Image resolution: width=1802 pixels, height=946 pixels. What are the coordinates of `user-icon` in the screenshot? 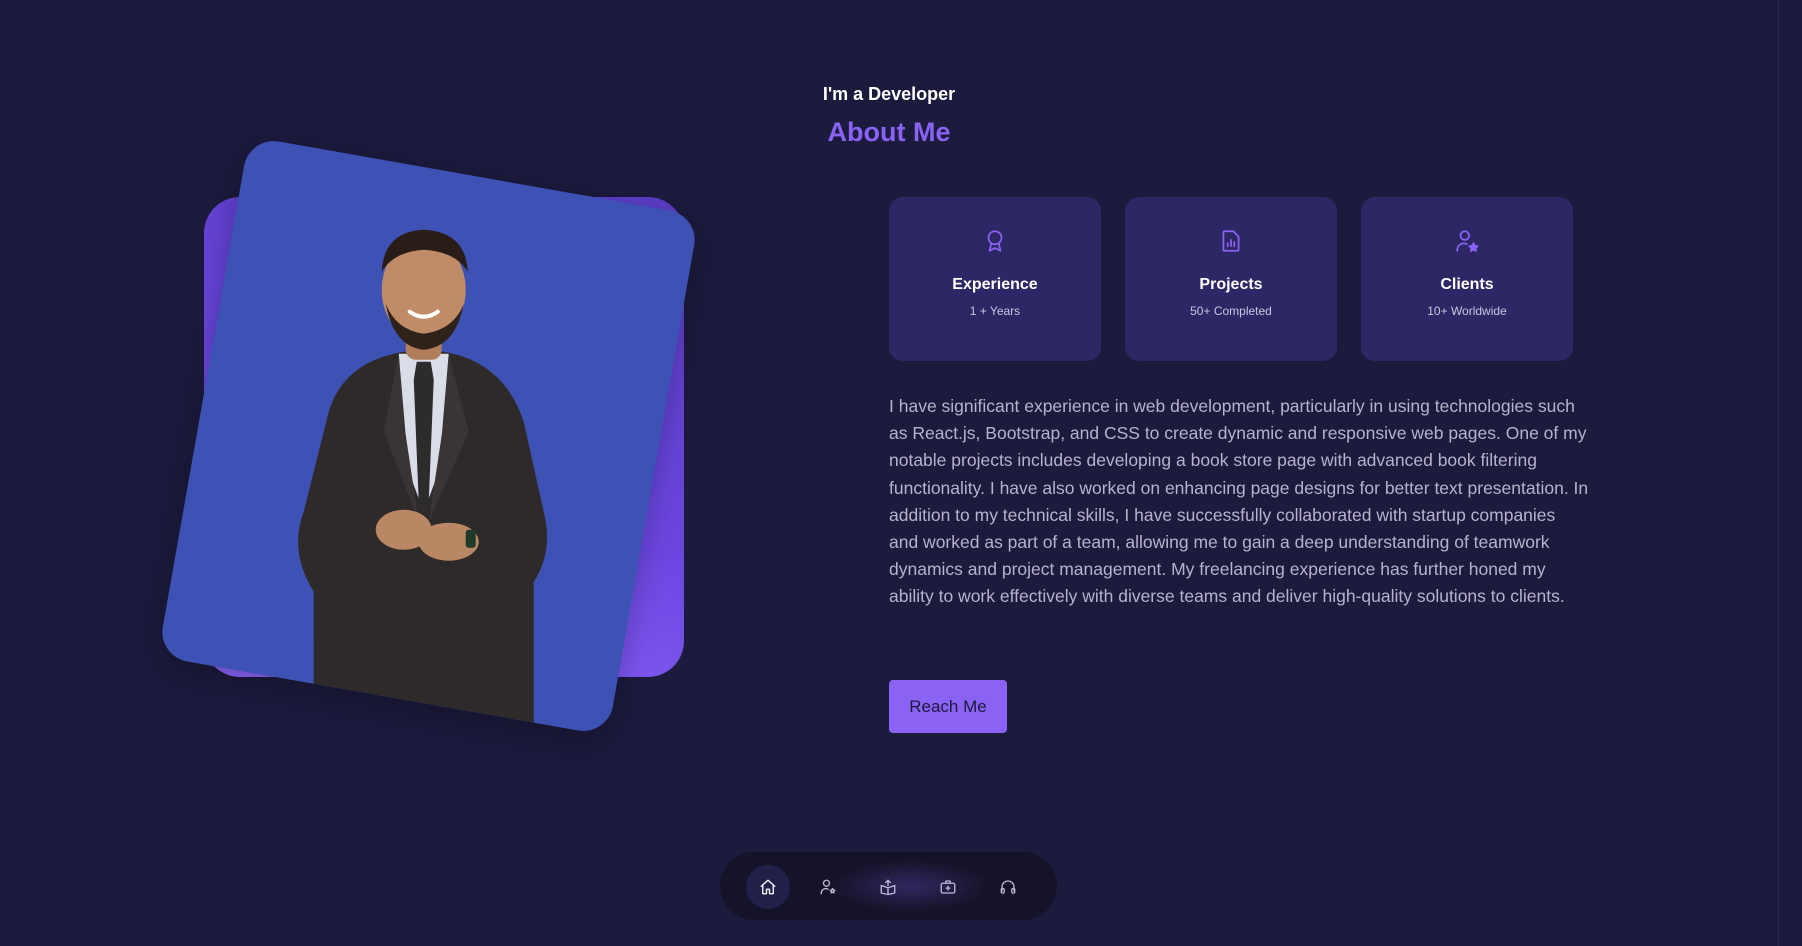 It's located at (828, 887).